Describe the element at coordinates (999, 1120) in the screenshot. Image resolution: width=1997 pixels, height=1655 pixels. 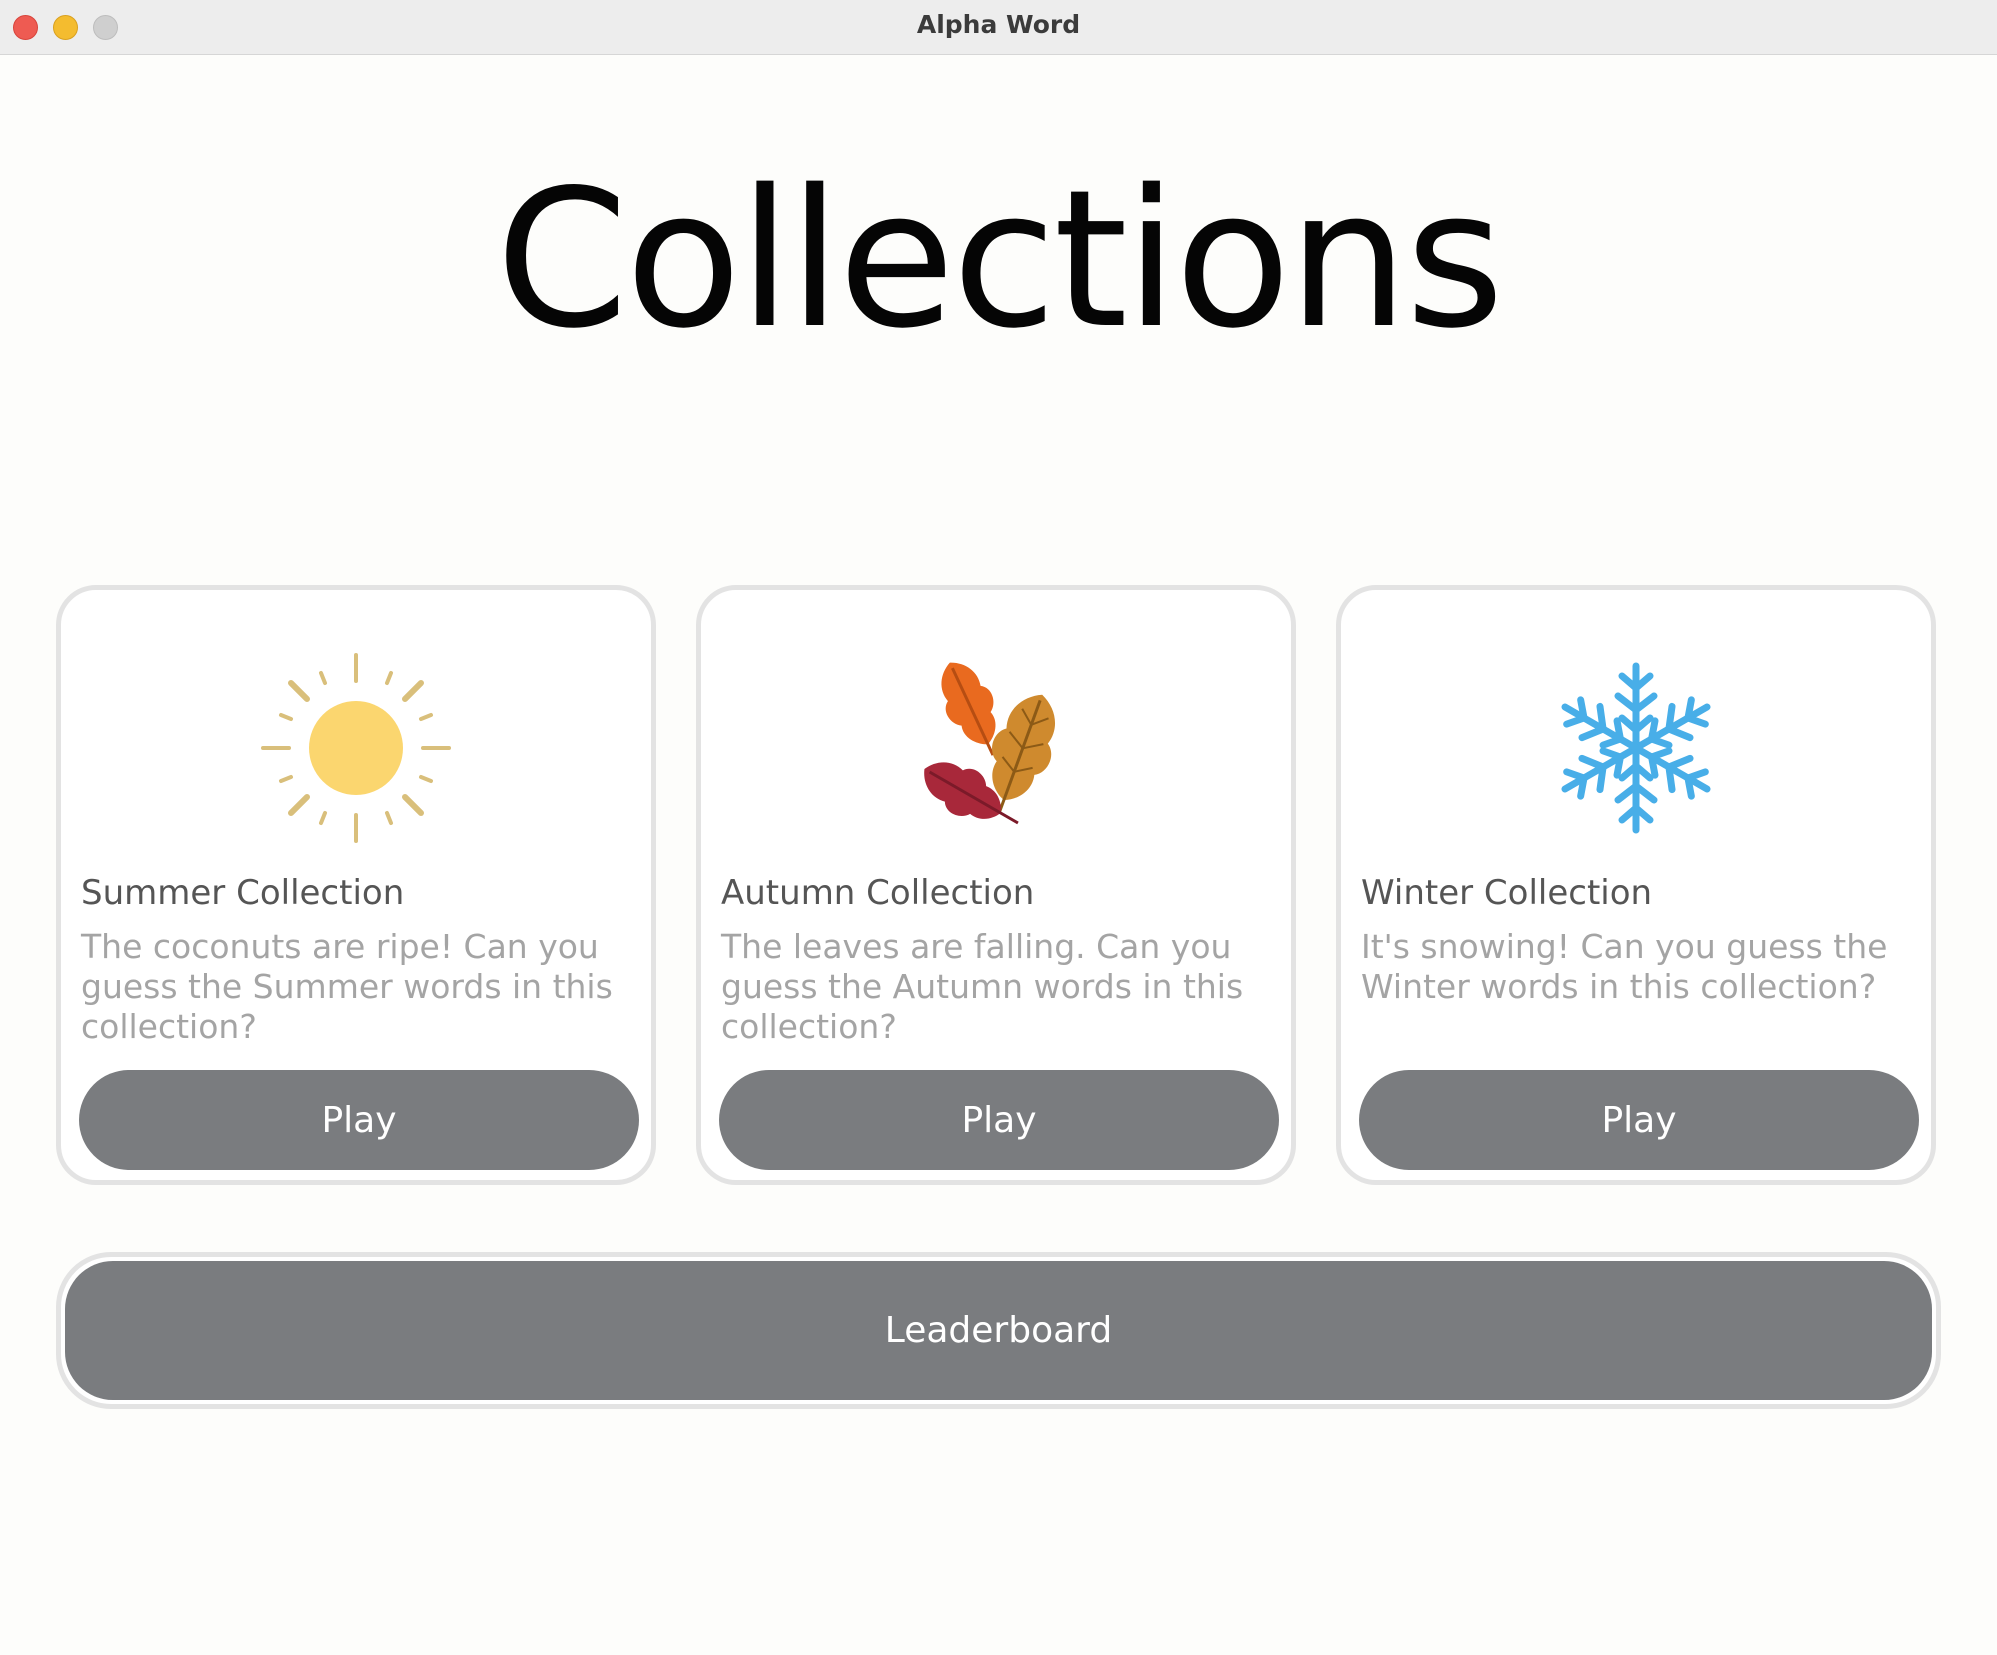
I see `play-autumn-button: Play` at that location.